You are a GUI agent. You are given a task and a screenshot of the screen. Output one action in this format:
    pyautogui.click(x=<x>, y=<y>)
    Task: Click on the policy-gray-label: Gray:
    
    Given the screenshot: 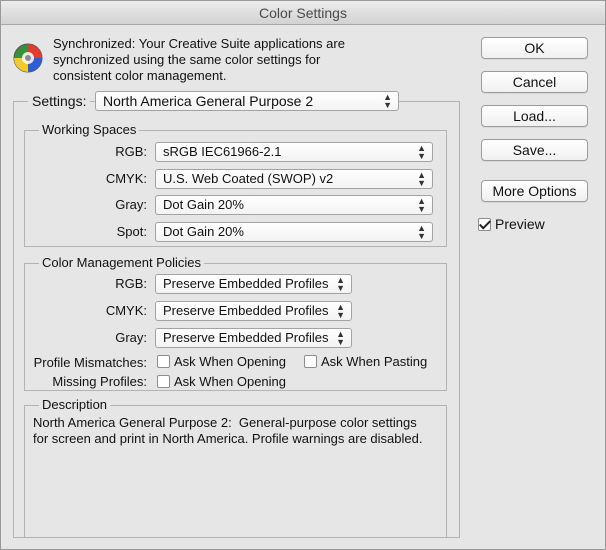 What is the action you would take?
    pyautogui.click(x=131, y=337)
    